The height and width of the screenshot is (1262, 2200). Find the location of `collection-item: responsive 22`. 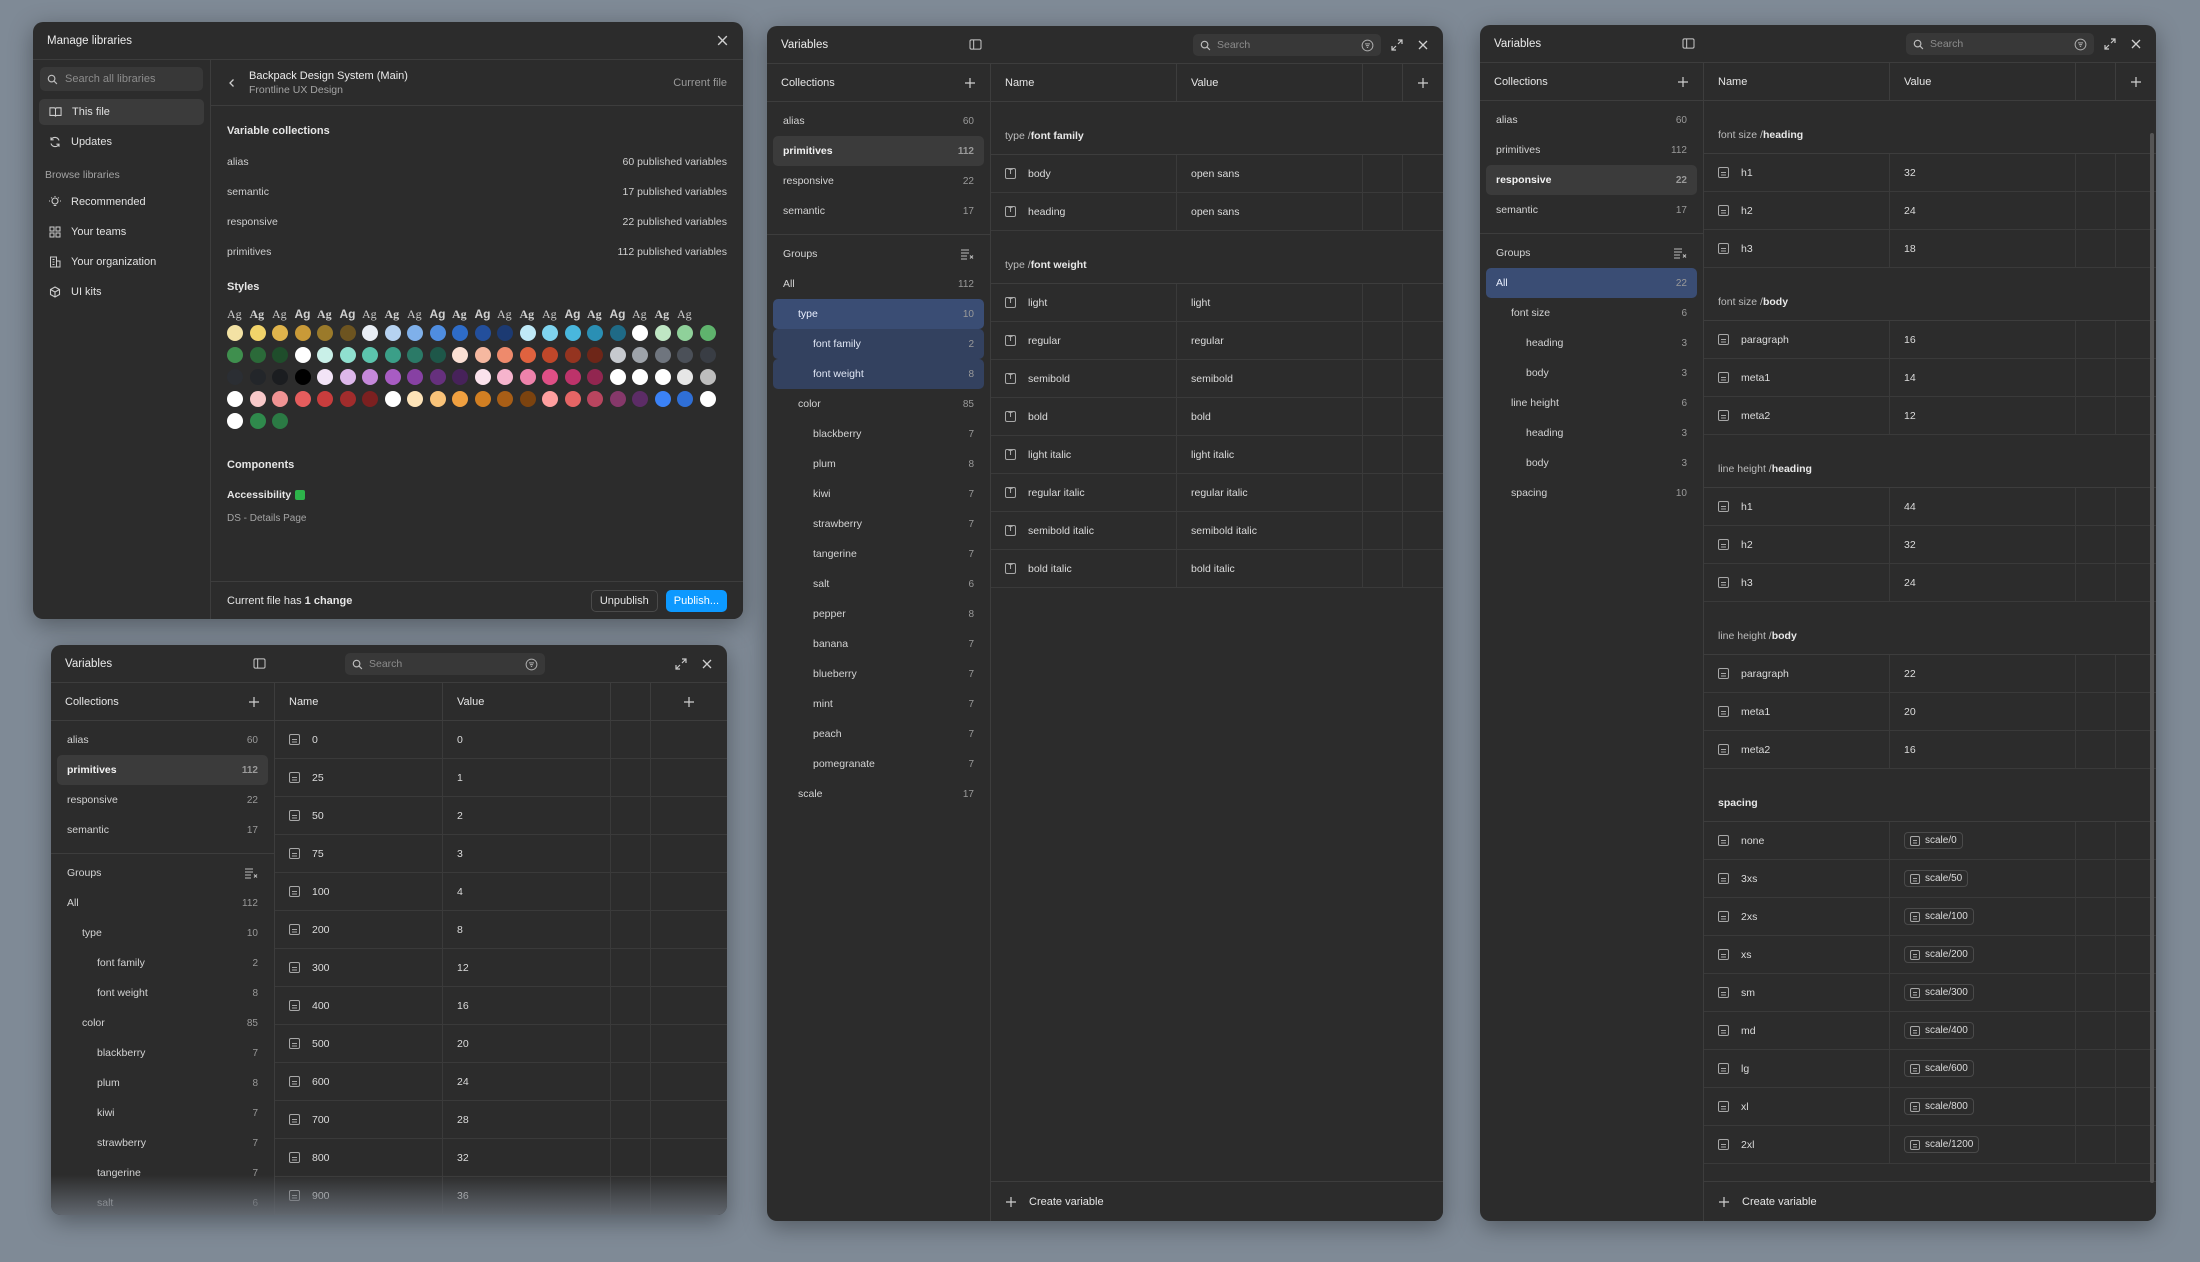

collection-item: responsive 22 is located at coordinates (1591, 180).